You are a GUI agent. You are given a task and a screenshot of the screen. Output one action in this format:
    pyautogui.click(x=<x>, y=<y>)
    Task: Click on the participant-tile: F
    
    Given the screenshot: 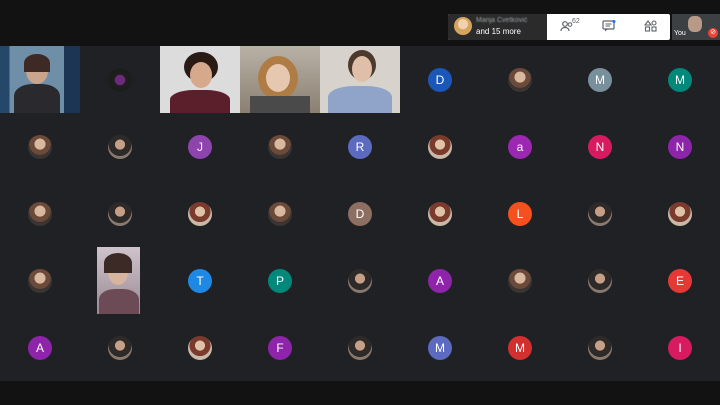 What is the action you would take?
    pyautogui.click(x=280, y=347)
    